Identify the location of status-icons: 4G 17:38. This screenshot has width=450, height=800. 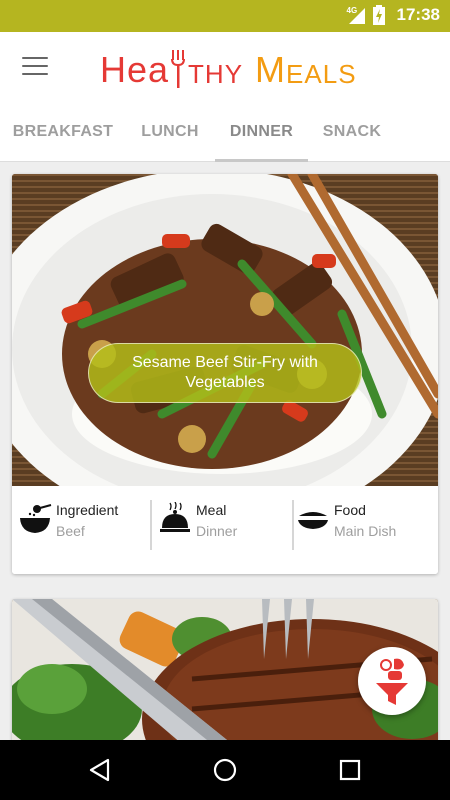
(393, 15).